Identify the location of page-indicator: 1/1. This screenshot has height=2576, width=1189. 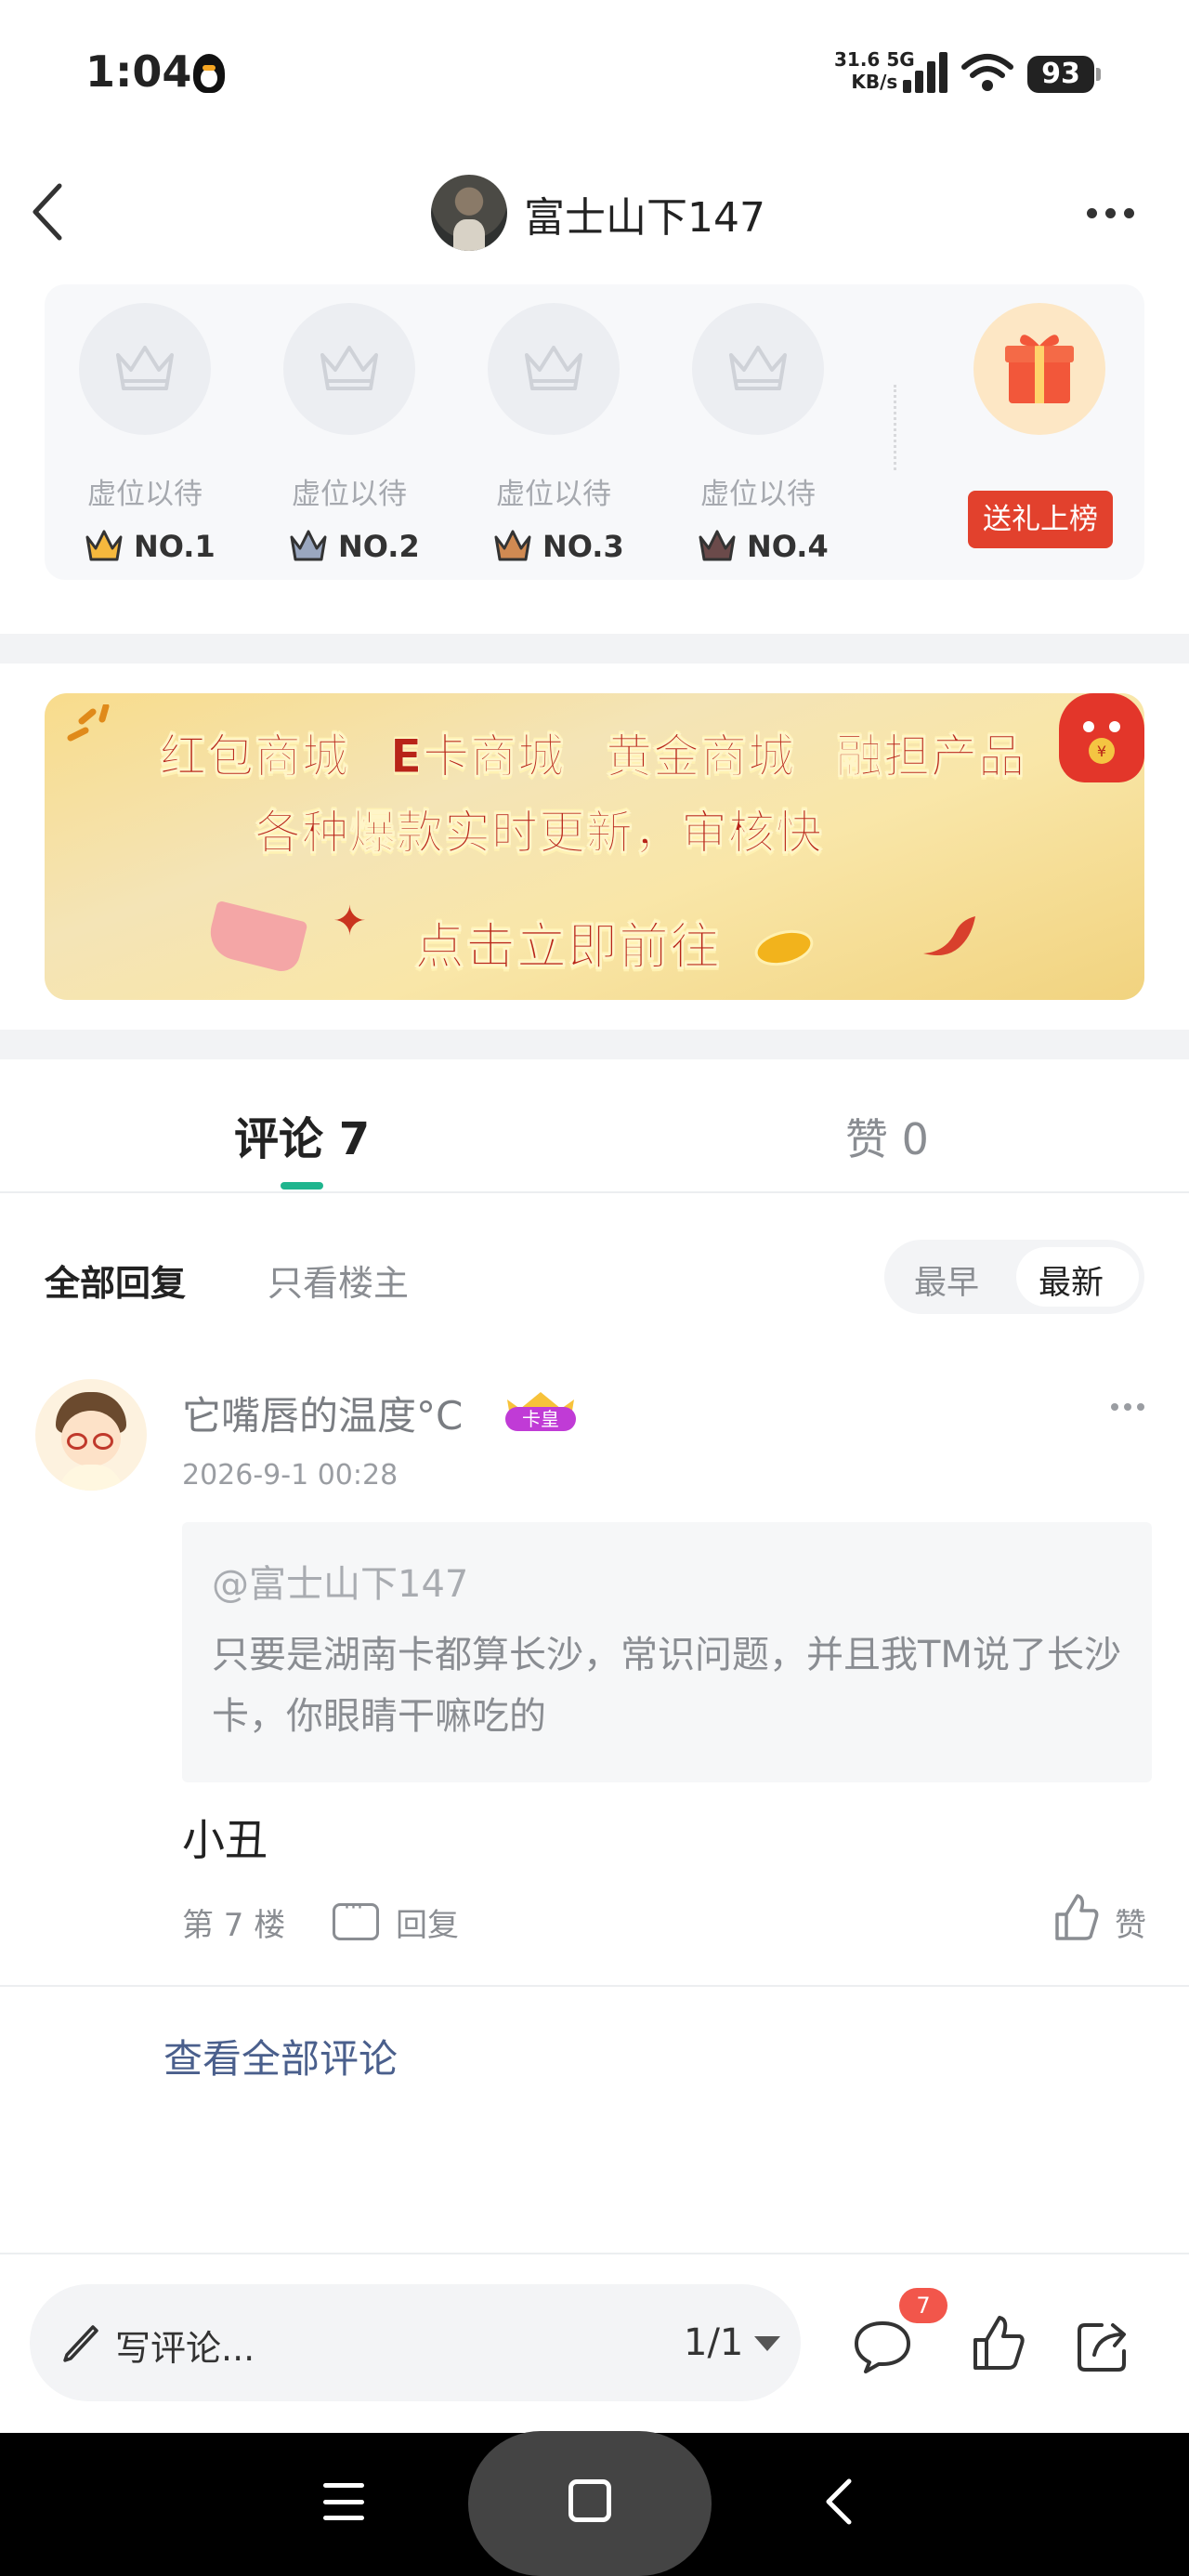
(714, 2342).